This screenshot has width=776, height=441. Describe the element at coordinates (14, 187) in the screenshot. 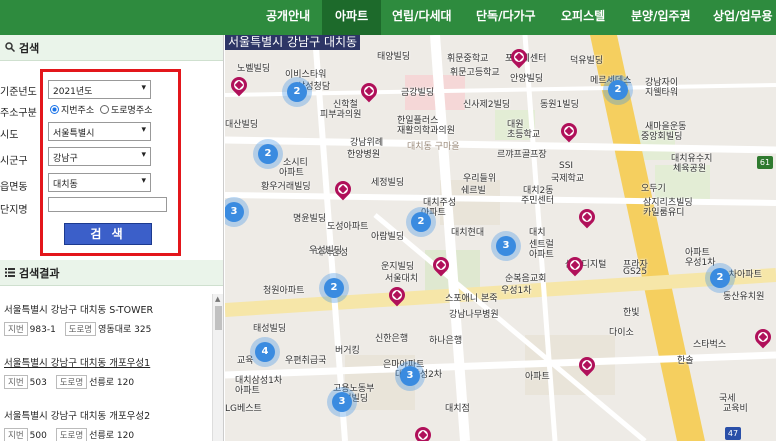

I see `dong-label: 읍면동` at that location.